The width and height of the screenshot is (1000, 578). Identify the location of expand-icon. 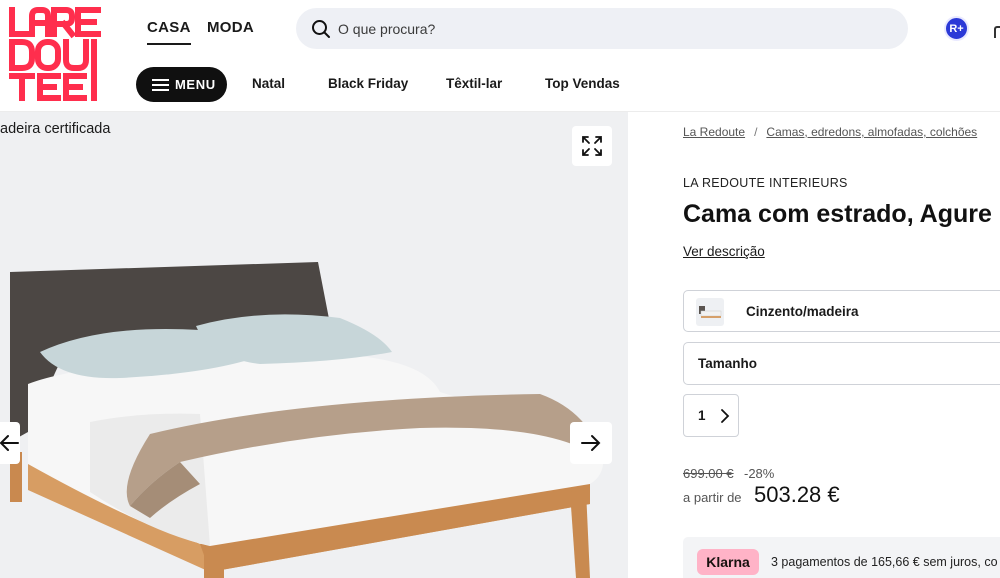
(592, 146).